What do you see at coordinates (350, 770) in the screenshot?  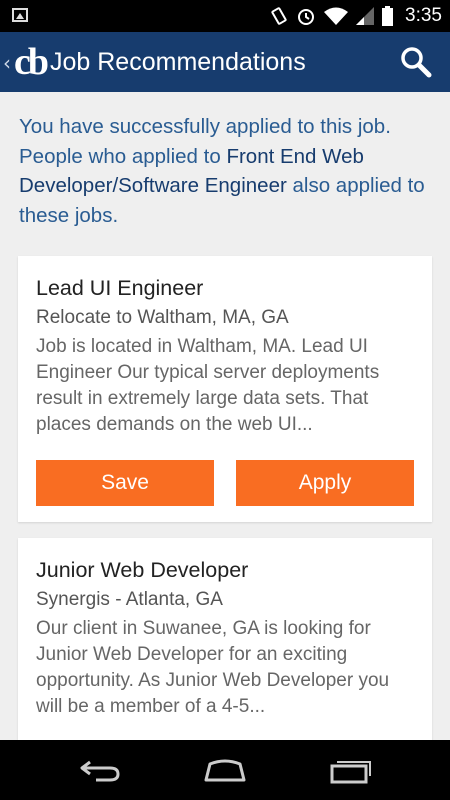 I see `recent-apps-icon` at bounding box center [350, 770].